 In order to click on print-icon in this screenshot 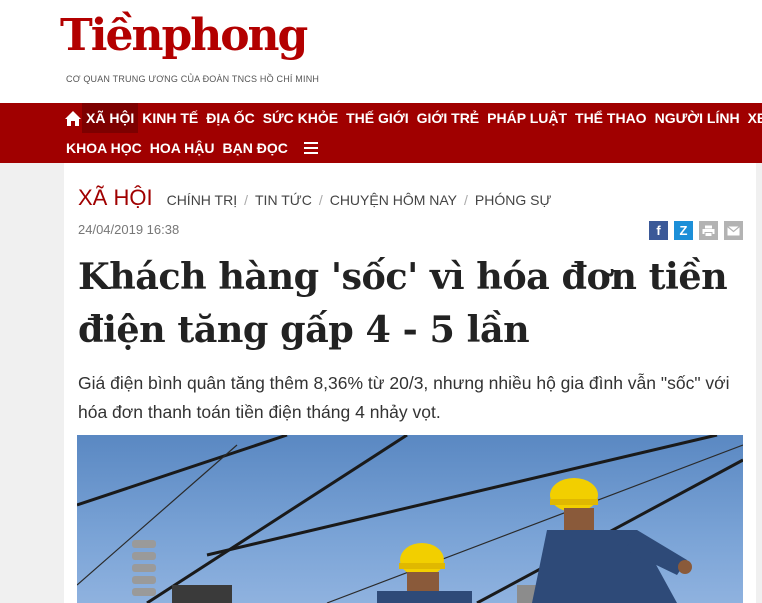, I will do `click(708, 230)`.